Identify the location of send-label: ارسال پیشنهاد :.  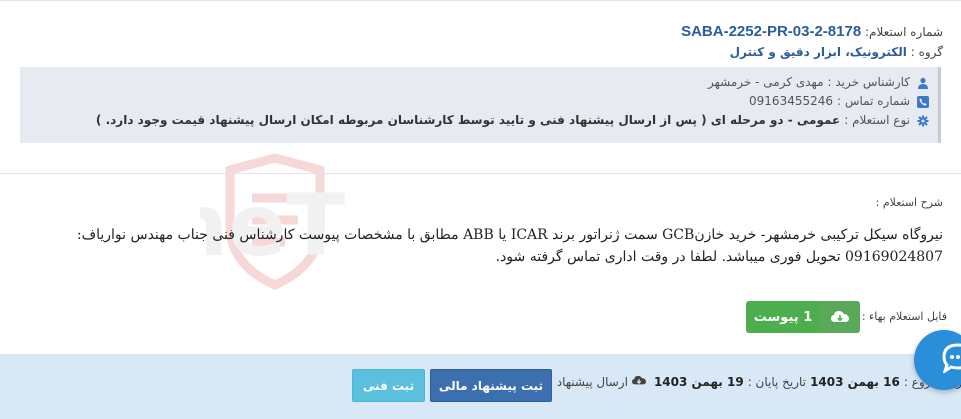
(588, 382).